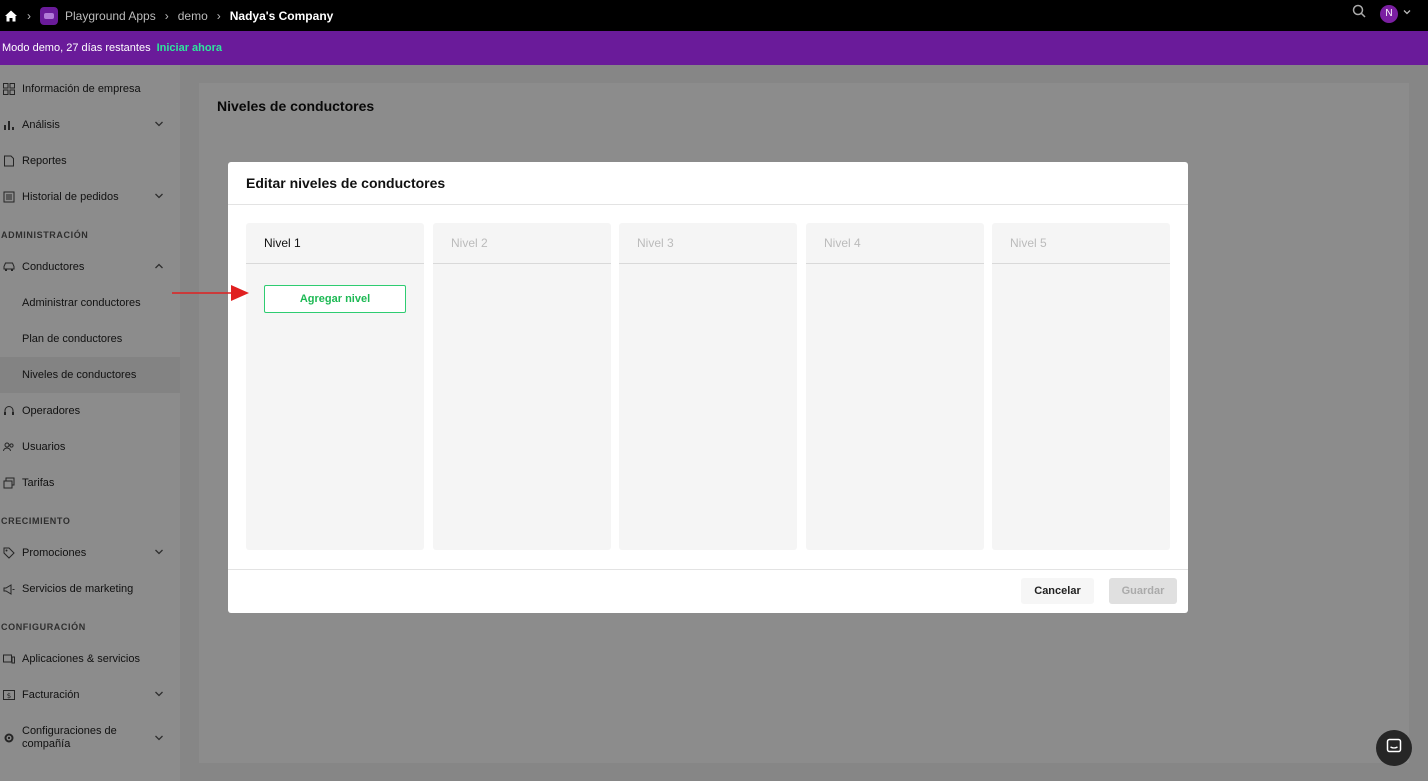 The width and height of the screenshot is (1428, 781). What do you see at coordinates (895, 243) in the screenshot?
I see `level-header: Nivel 4` at bounding box center [895, 243].